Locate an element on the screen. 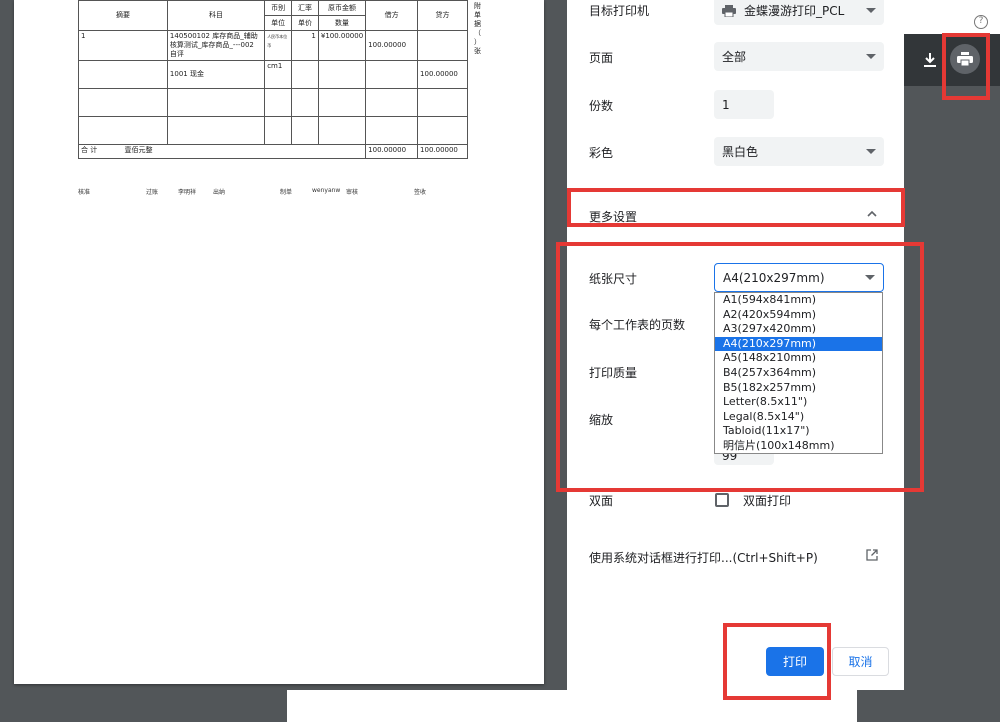 The image size is (1000, 722). sign-review: 审核 is located at coordinates (352, 192).